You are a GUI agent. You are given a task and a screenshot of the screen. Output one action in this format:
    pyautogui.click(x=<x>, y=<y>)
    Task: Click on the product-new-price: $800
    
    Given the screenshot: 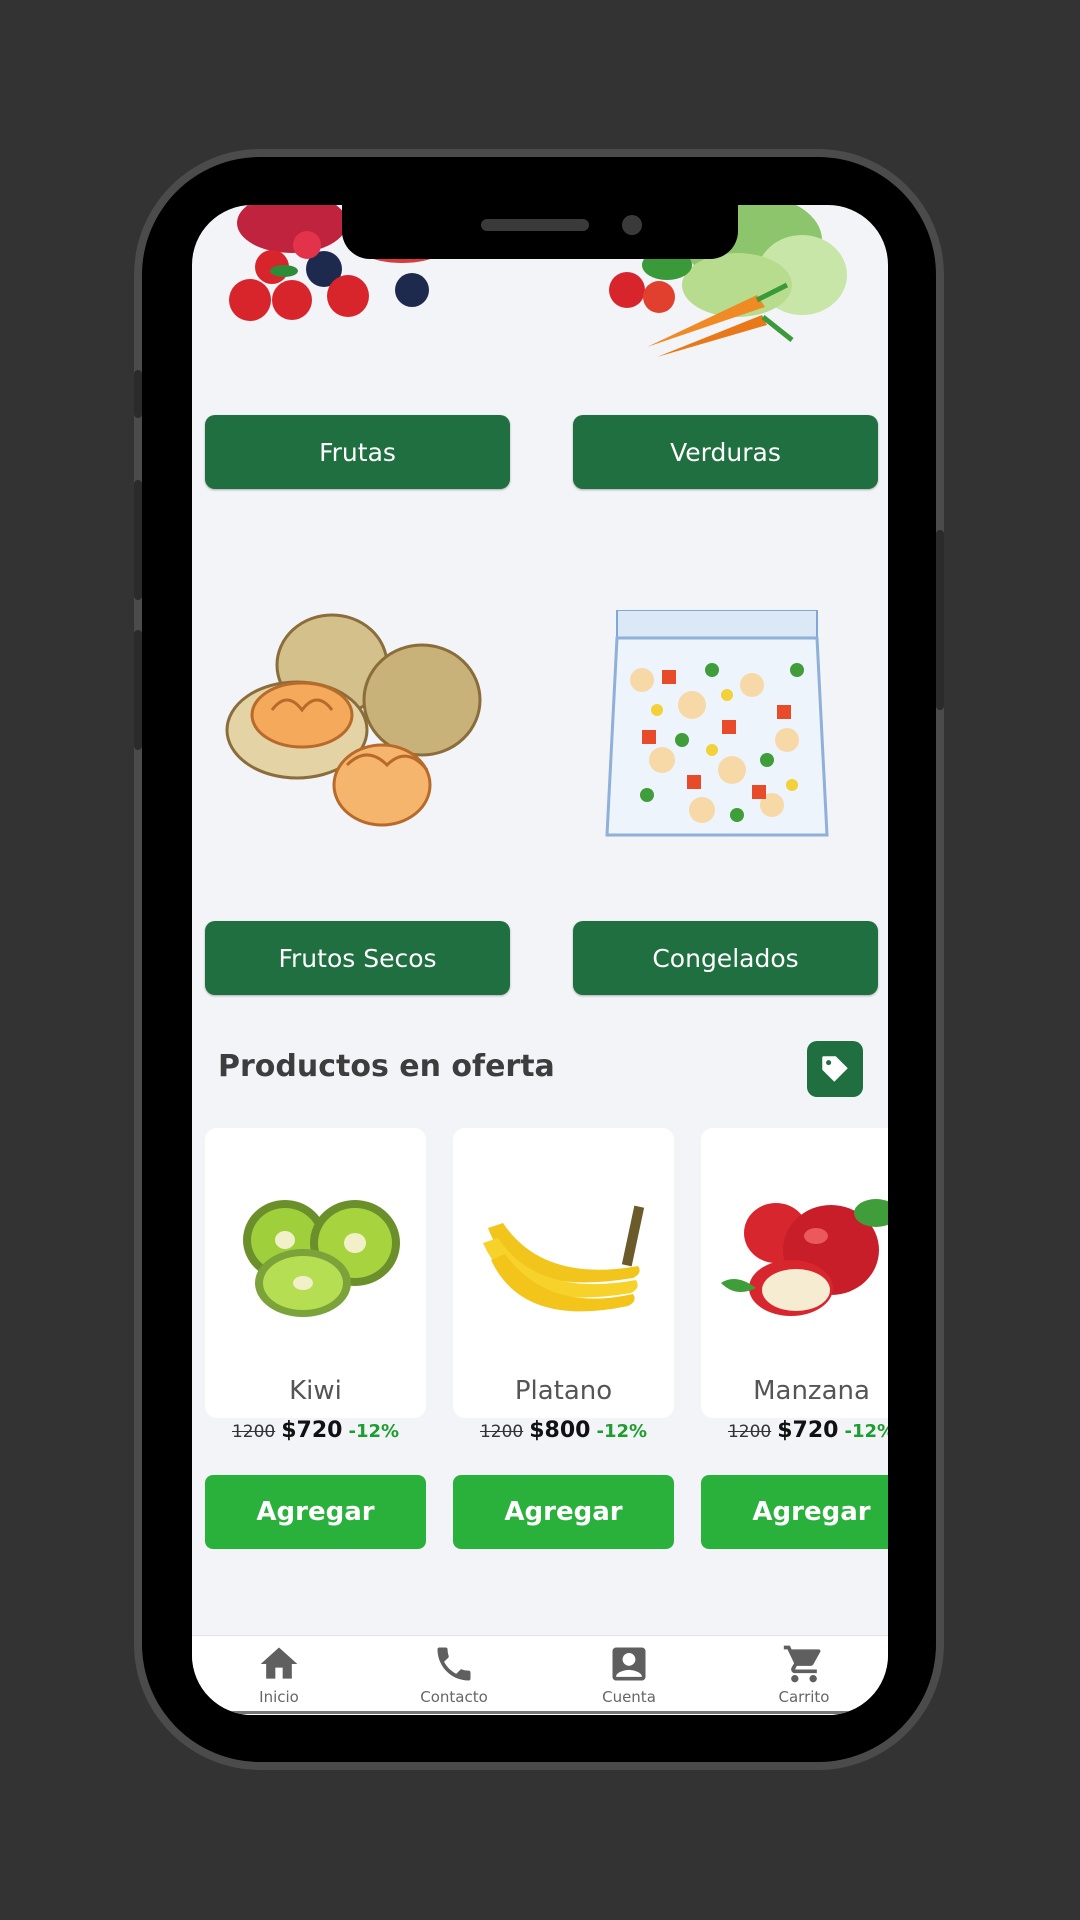 What is the action you would take?
    pyautogui.click(x=560, y=1430)
    